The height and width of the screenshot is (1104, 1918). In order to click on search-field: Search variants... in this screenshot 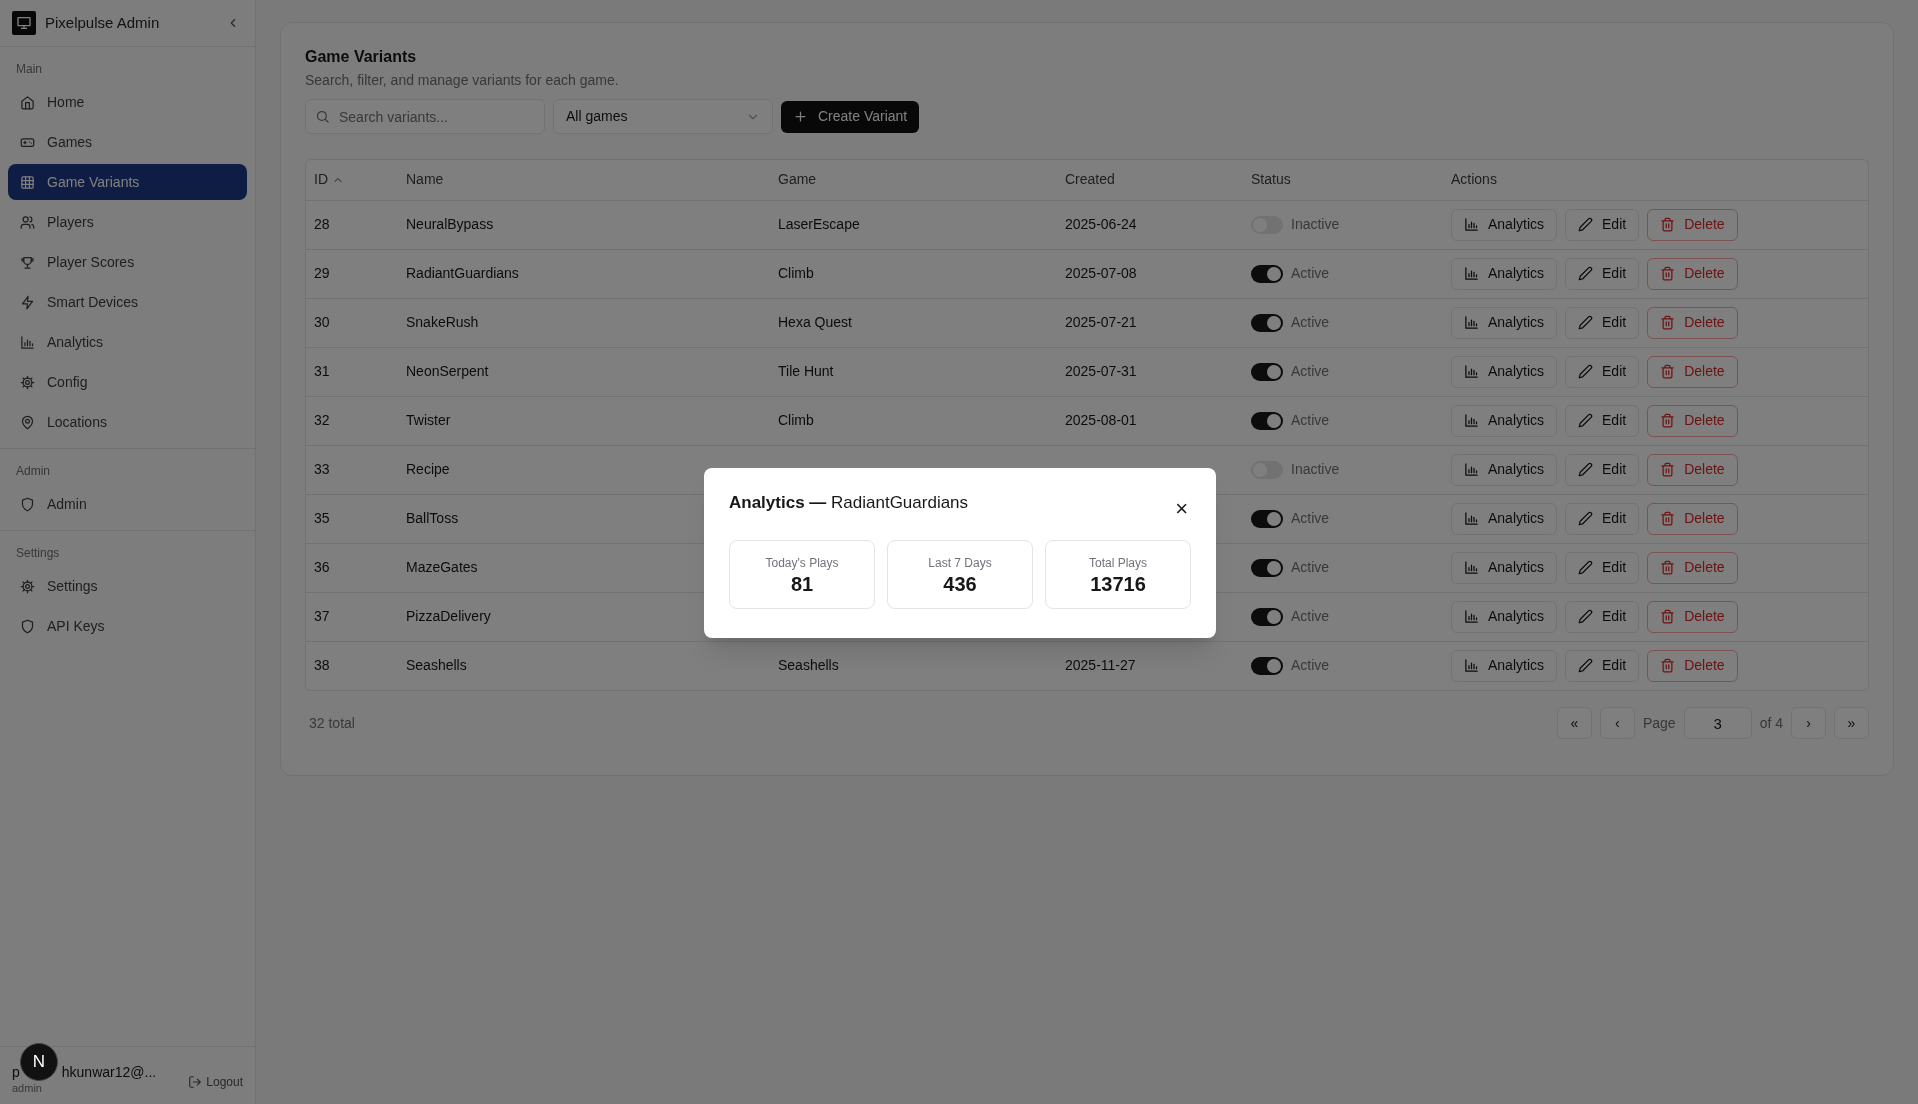, I will do `click(425, 116)`.